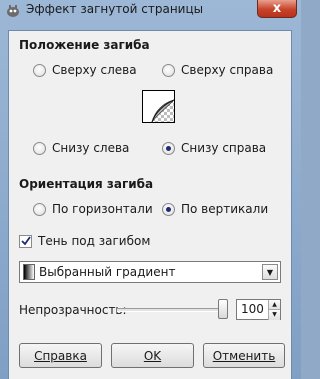 The image size is (320, 379). Describe the element at coordinates (224, 148) in the screenshot. I see `radio-label: Снизу справа` at that location.